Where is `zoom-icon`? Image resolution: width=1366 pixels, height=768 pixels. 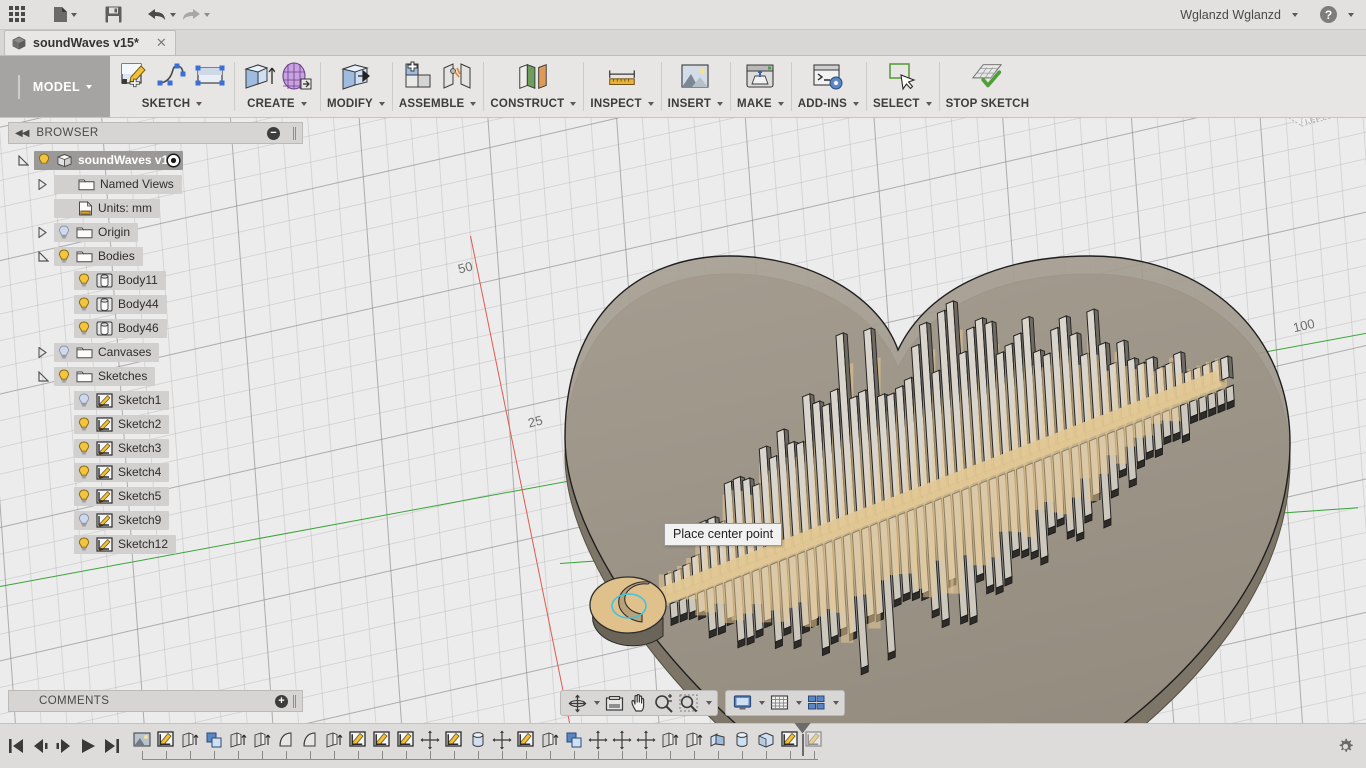
zoom-icon is located at coordinates (664, 703).